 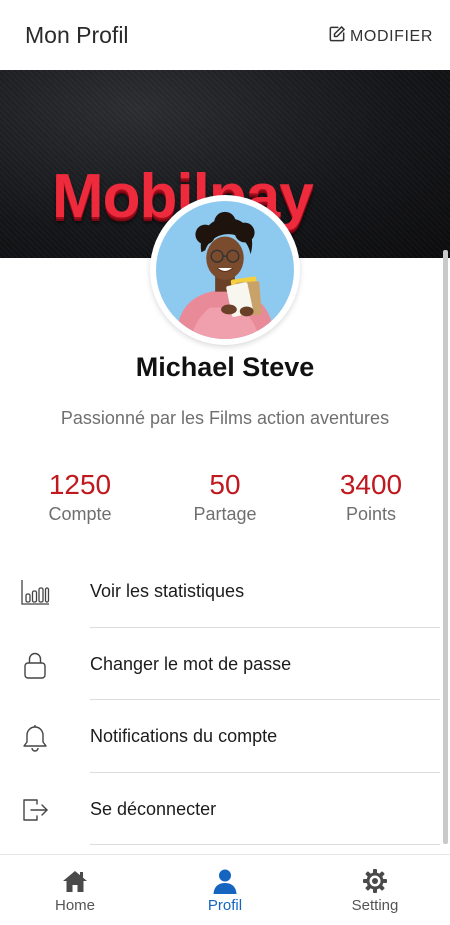 What do you see at coordinates (77, 35) in the screenshot?
I see `page-title: Mon Profil` at bounding box center [77, 35].